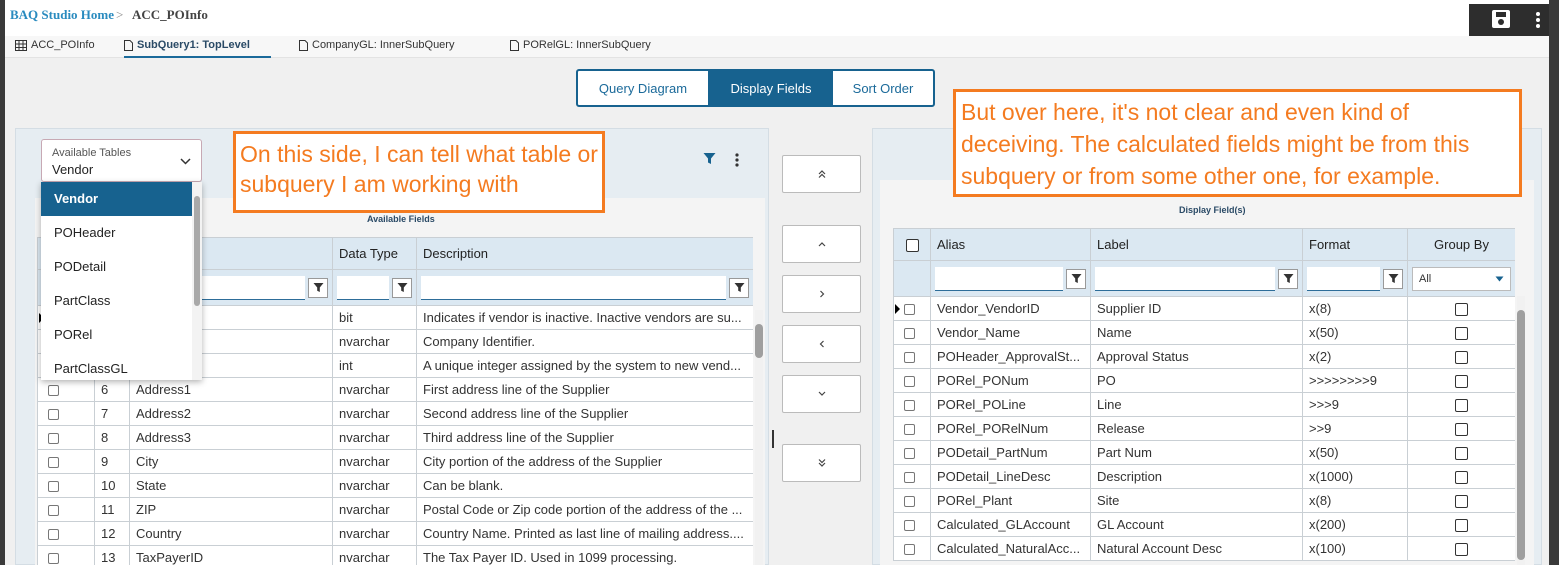 The image size is (1559, 565). I want to click on tab-display-fields: Display Fields, so click(771, 88).